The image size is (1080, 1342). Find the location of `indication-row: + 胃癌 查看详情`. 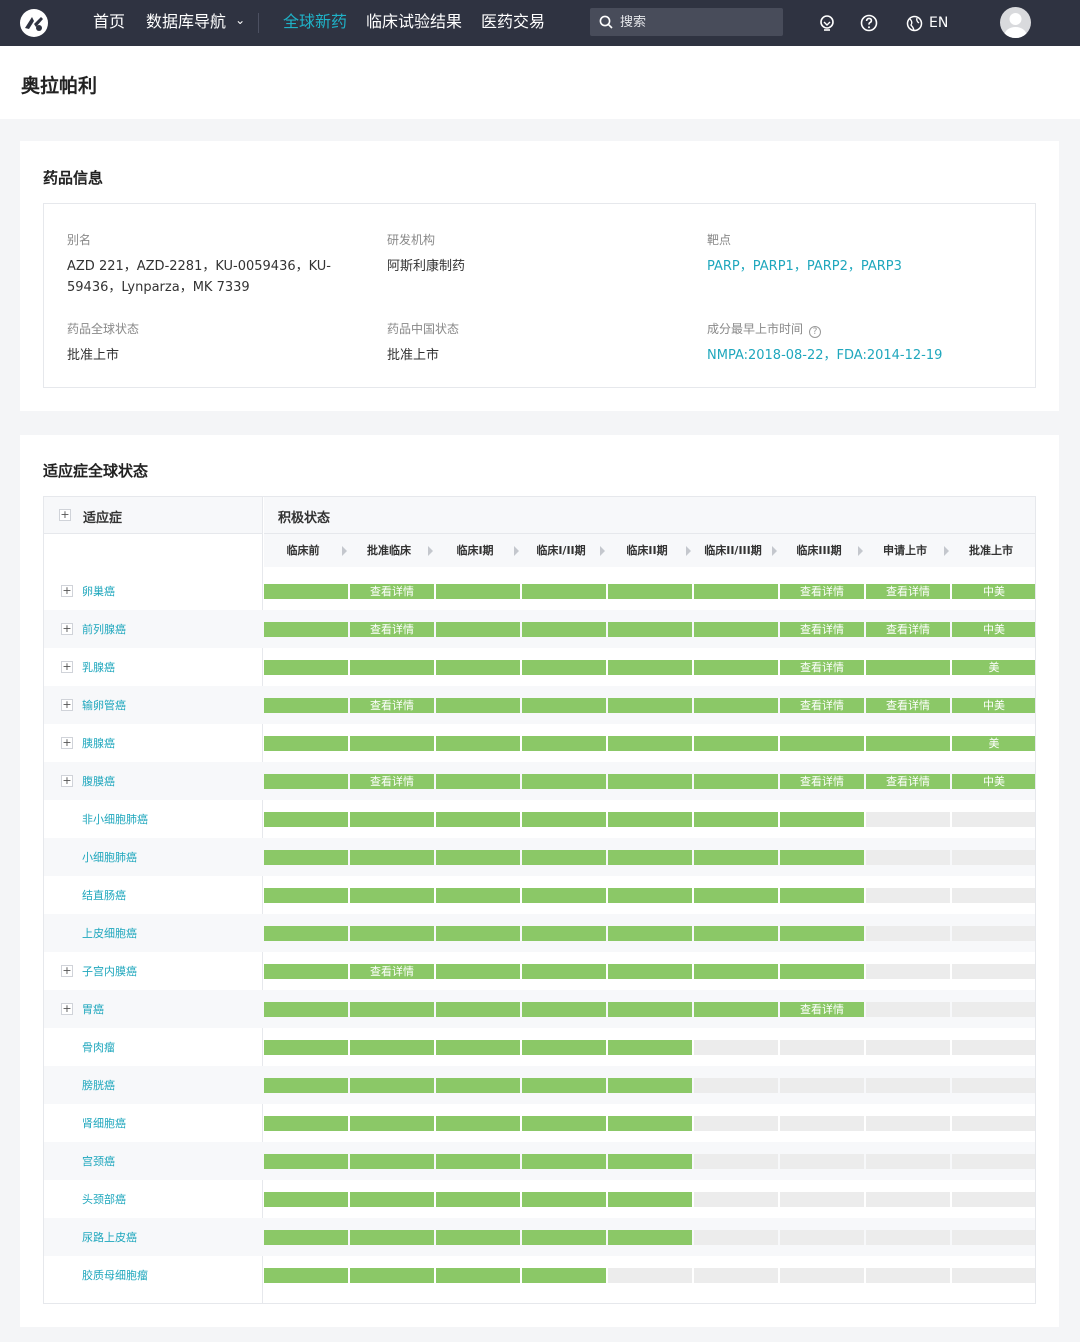

indication-row: + 胃癌 查看详情 is located at coordinates (539, 1009).